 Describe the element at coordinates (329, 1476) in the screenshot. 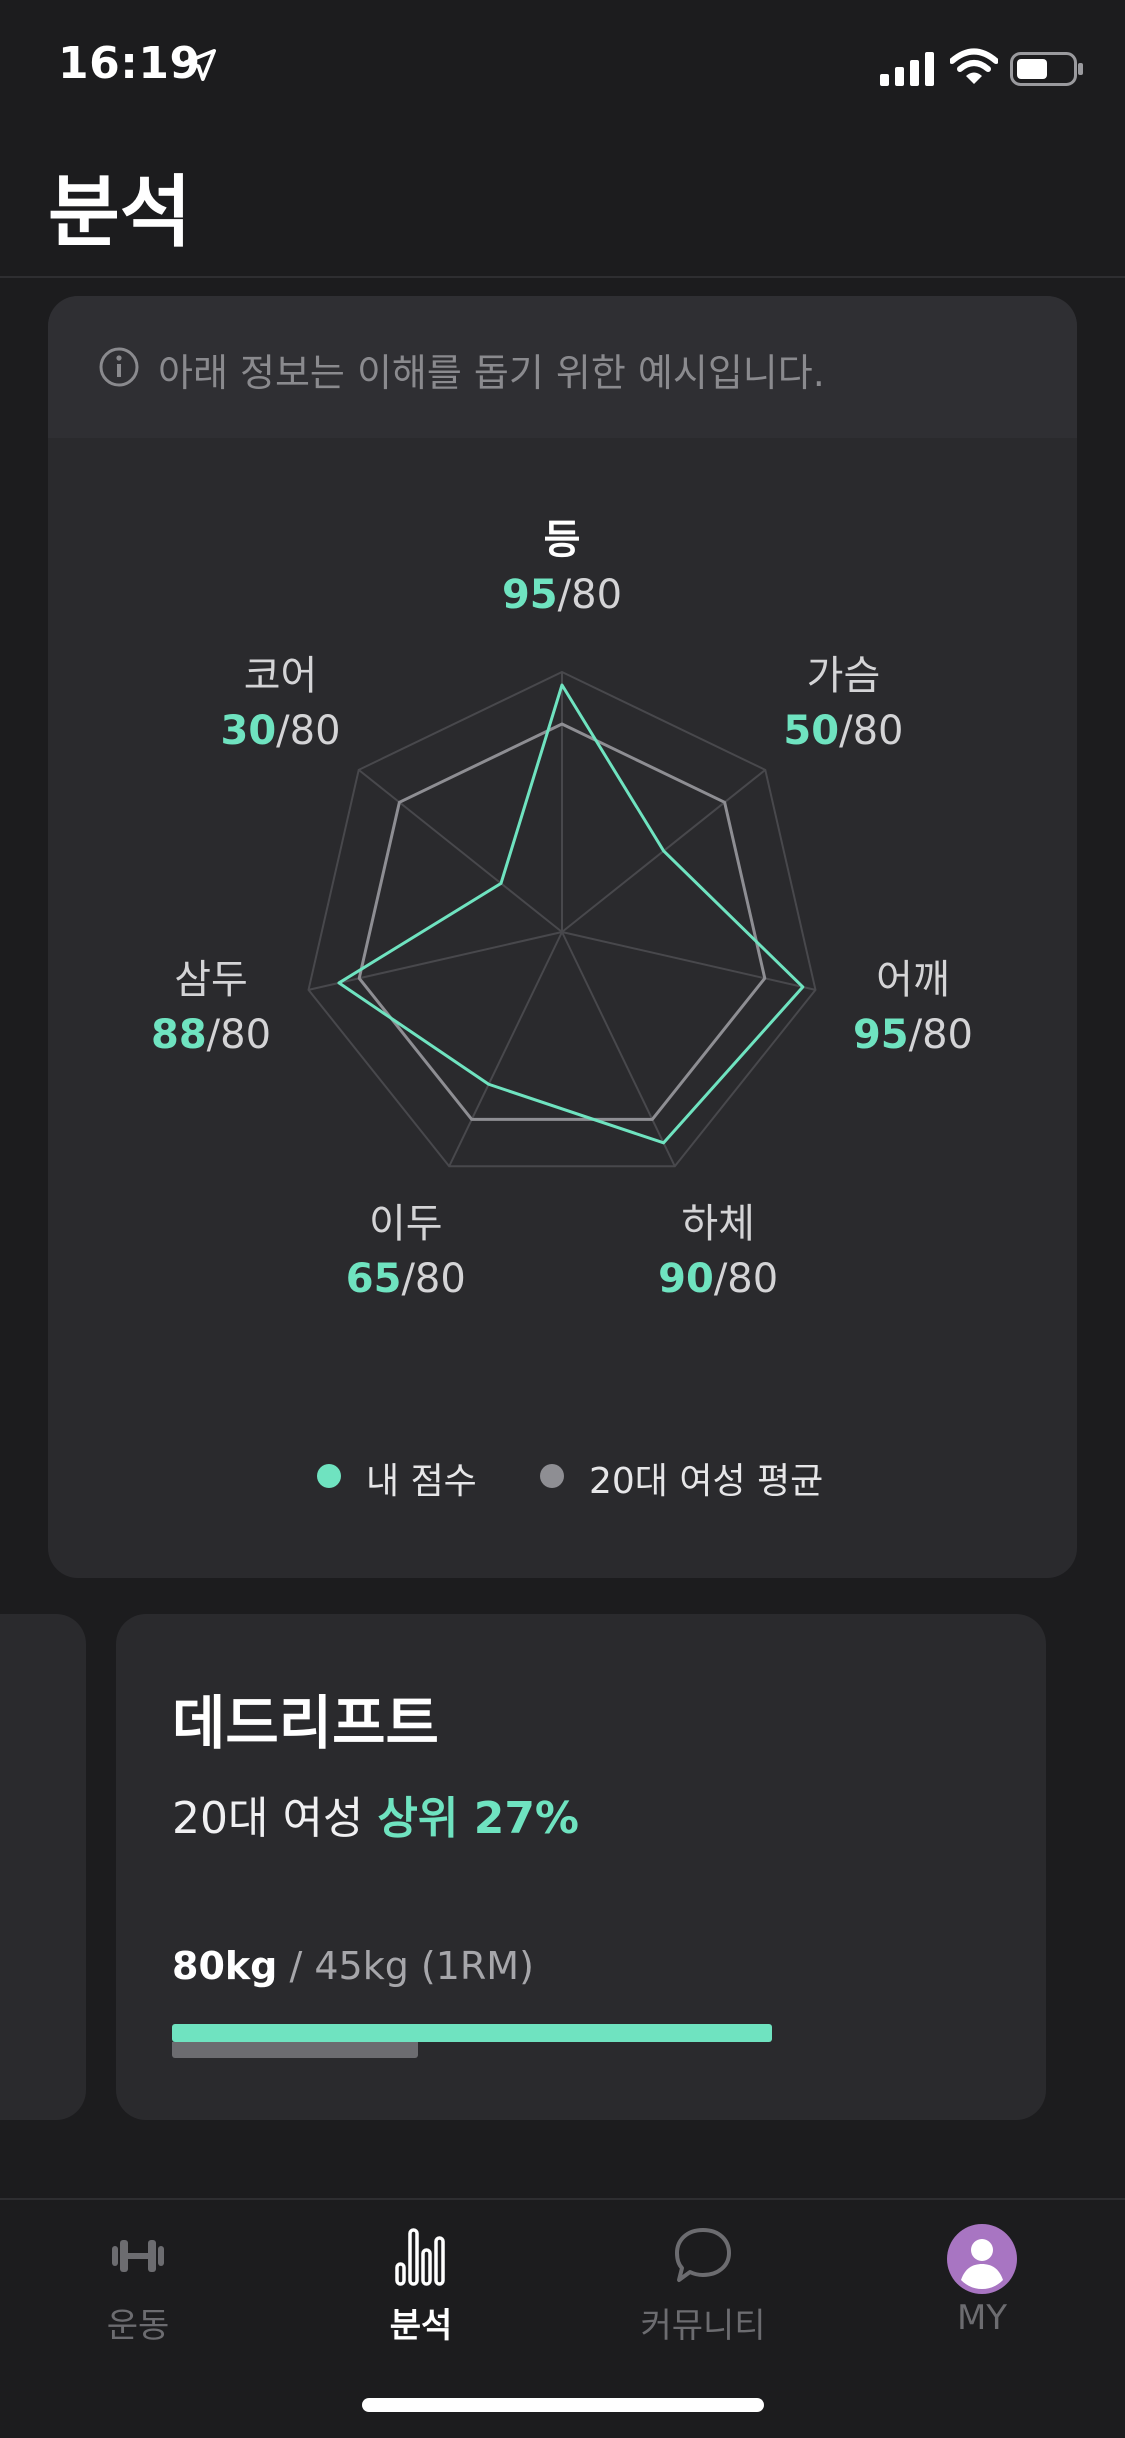

I see `legend-mine-dot` at that location.